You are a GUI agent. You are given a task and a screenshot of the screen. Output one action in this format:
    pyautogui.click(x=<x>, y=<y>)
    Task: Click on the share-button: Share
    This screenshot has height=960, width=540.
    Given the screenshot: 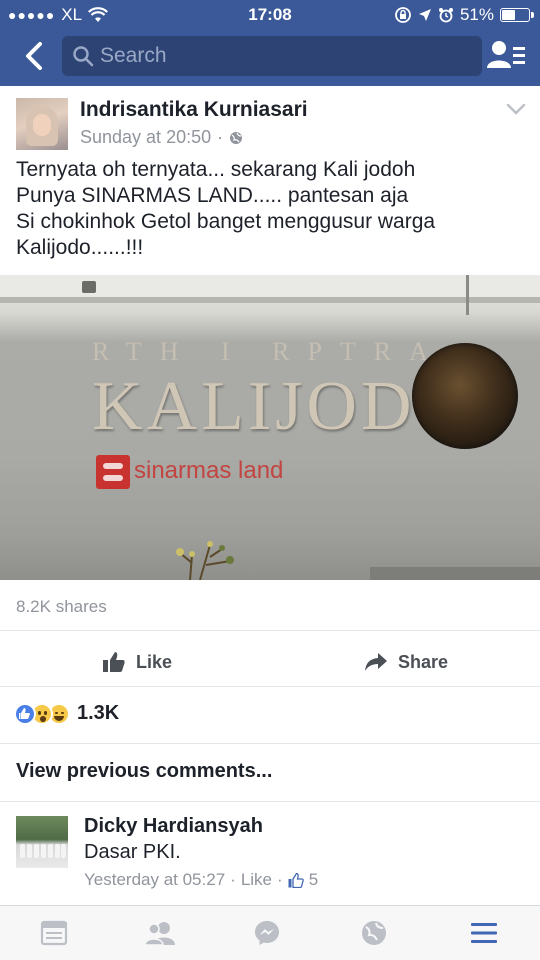 What is the action you would take?
    pyautogui.click(x=406, y=662)
    